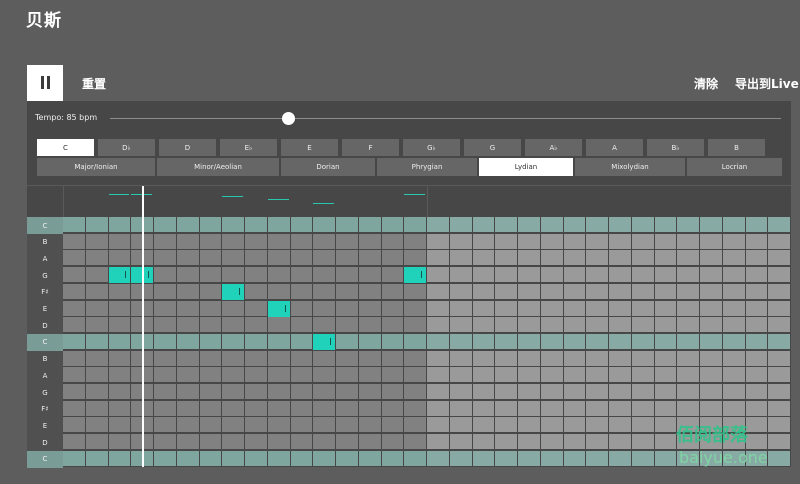 This screenshot has height=484, width=800. What do you see at coordinates (94, 83) in the screenshot?
I see `reset-button: 重置` at bounding box center [94, 83].